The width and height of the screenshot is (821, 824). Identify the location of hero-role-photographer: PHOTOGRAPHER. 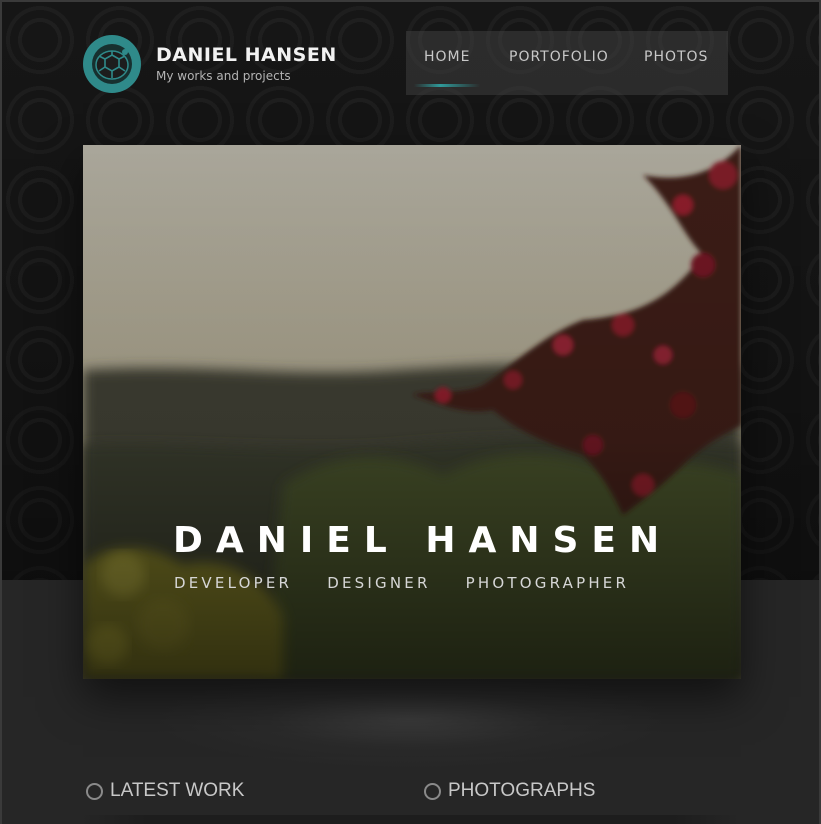
(547, 583).